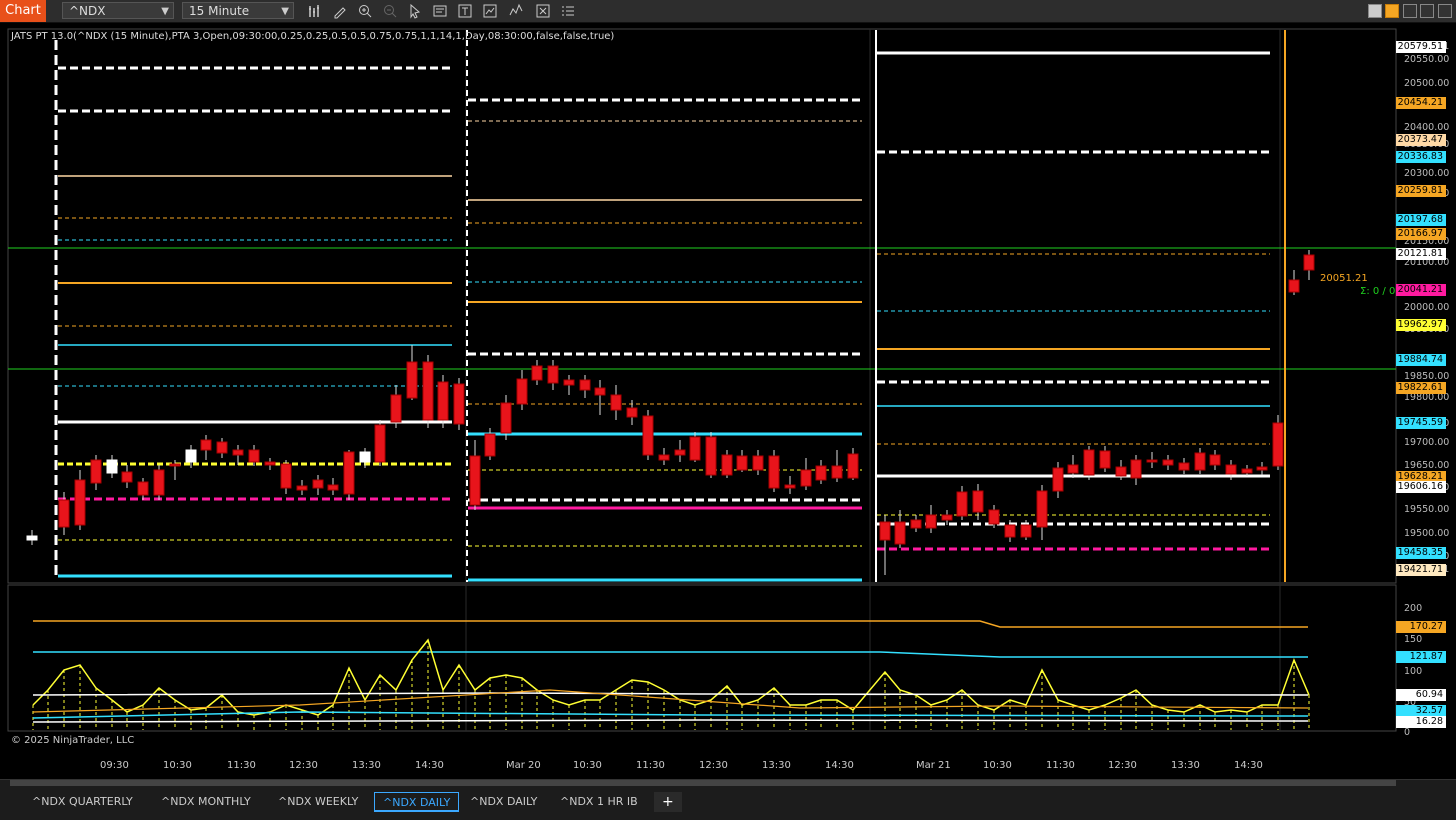  What do you see at coordinates (87, 11) in the screenshot?
I see `instrument-value: ^NDX` at bounding box center [87, 11].